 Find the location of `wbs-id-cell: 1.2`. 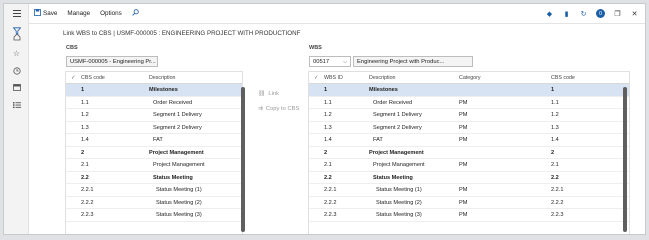

wbs-id-cell: 1.2 is located at coordinates (328, 115).